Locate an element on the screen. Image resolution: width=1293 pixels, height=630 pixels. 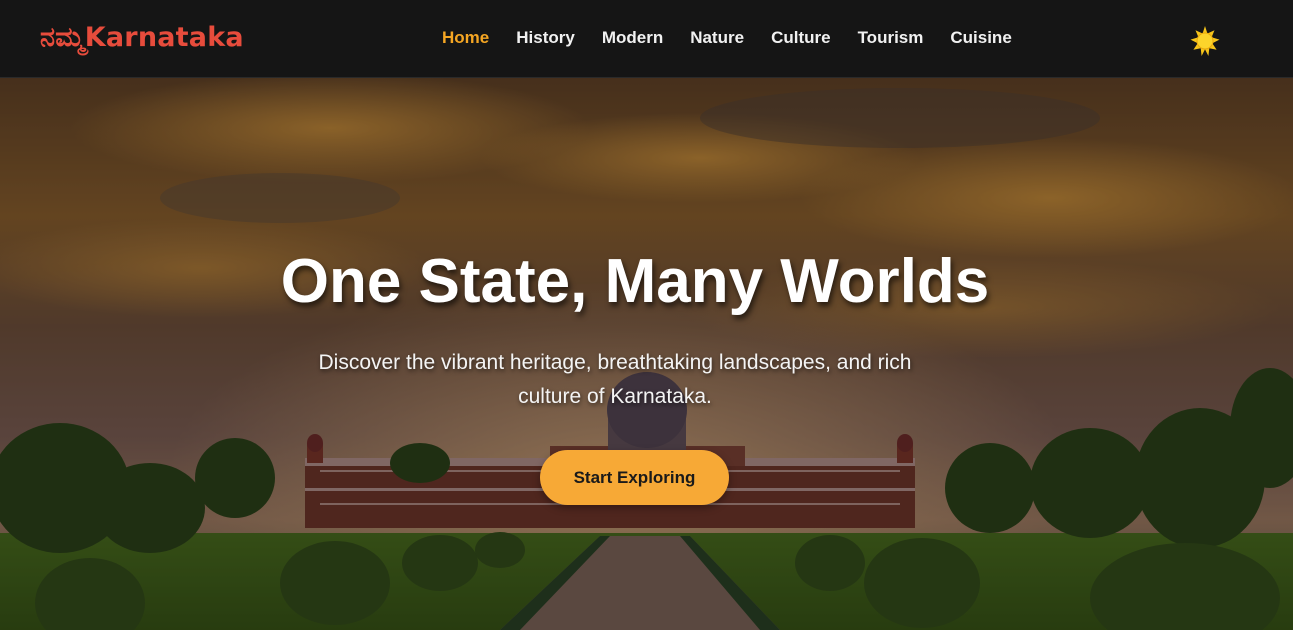
nav-link-cuisine: Cuisine is located at coordinates (980, 38).